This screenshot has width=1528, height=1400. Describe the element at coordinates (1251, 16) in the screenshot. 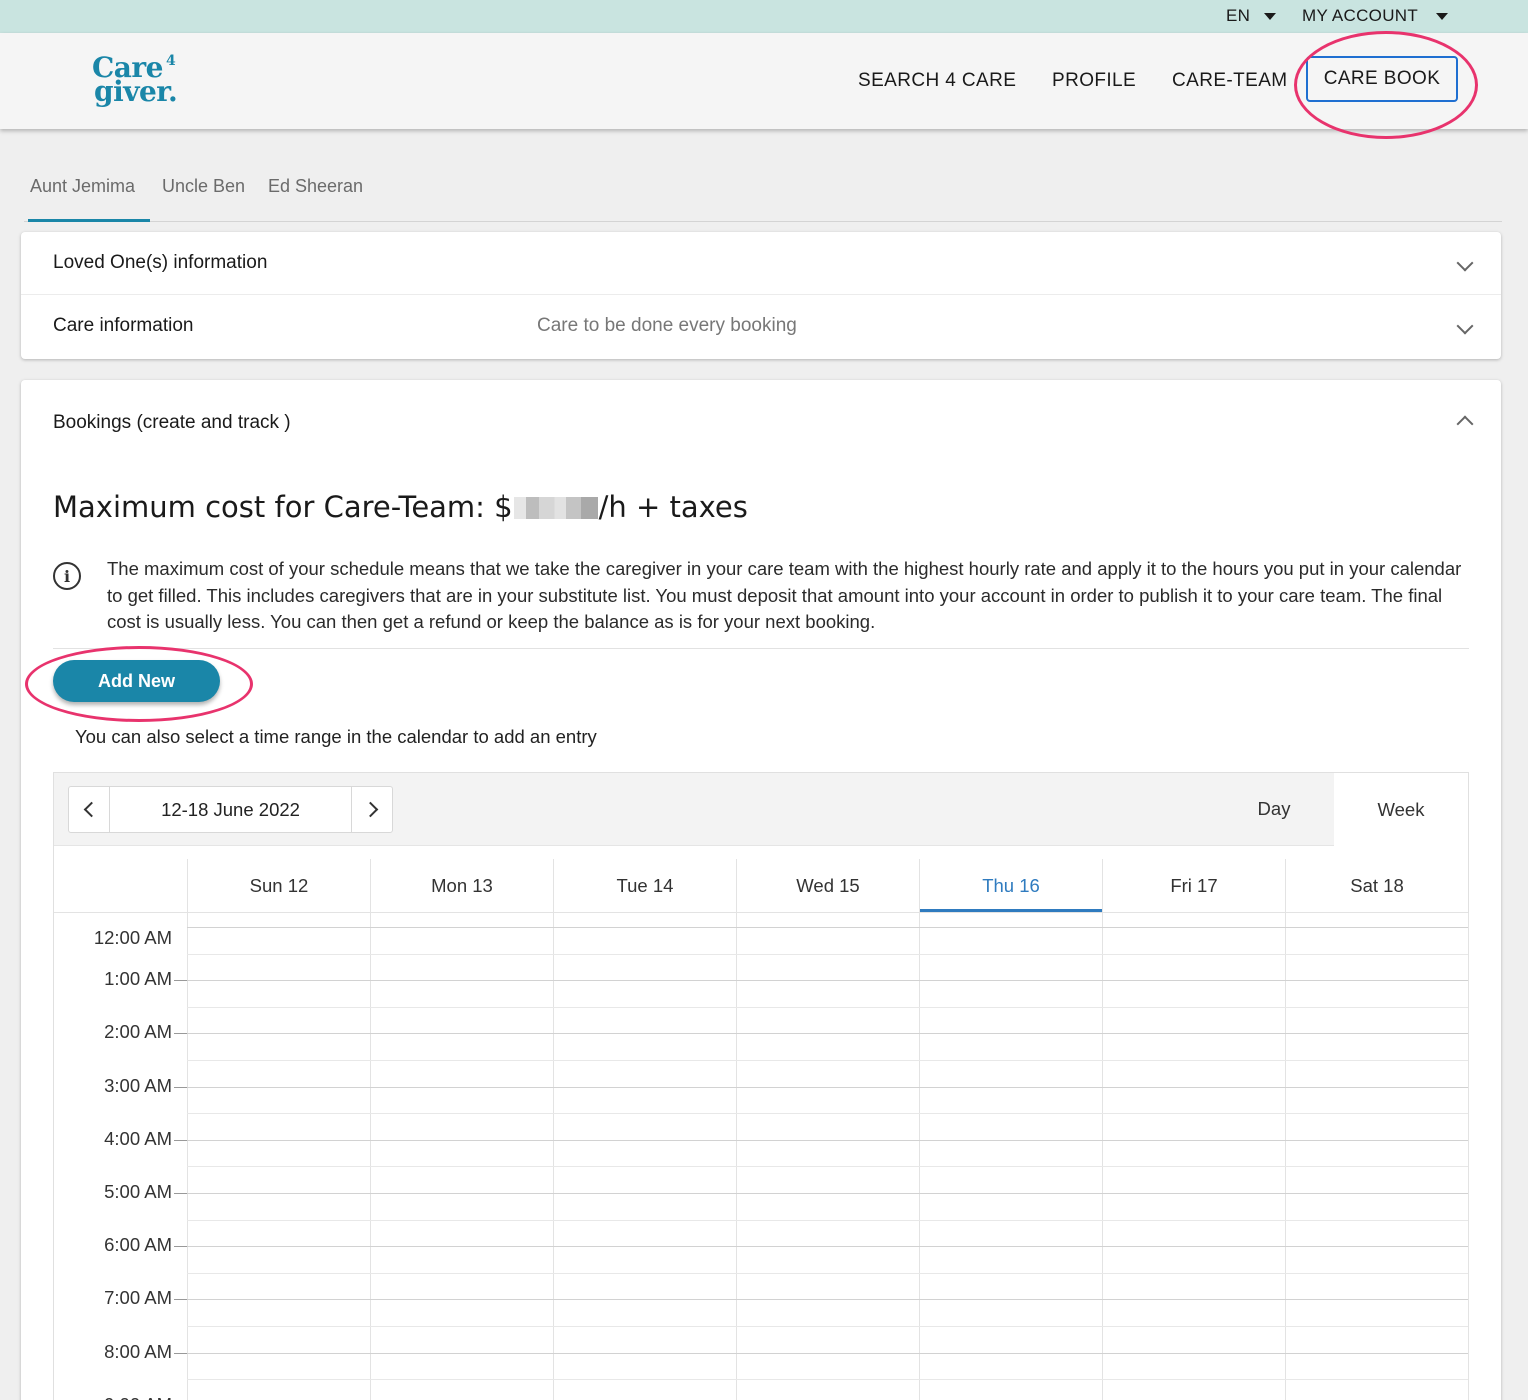

I see `language-selector: EN` at that location.